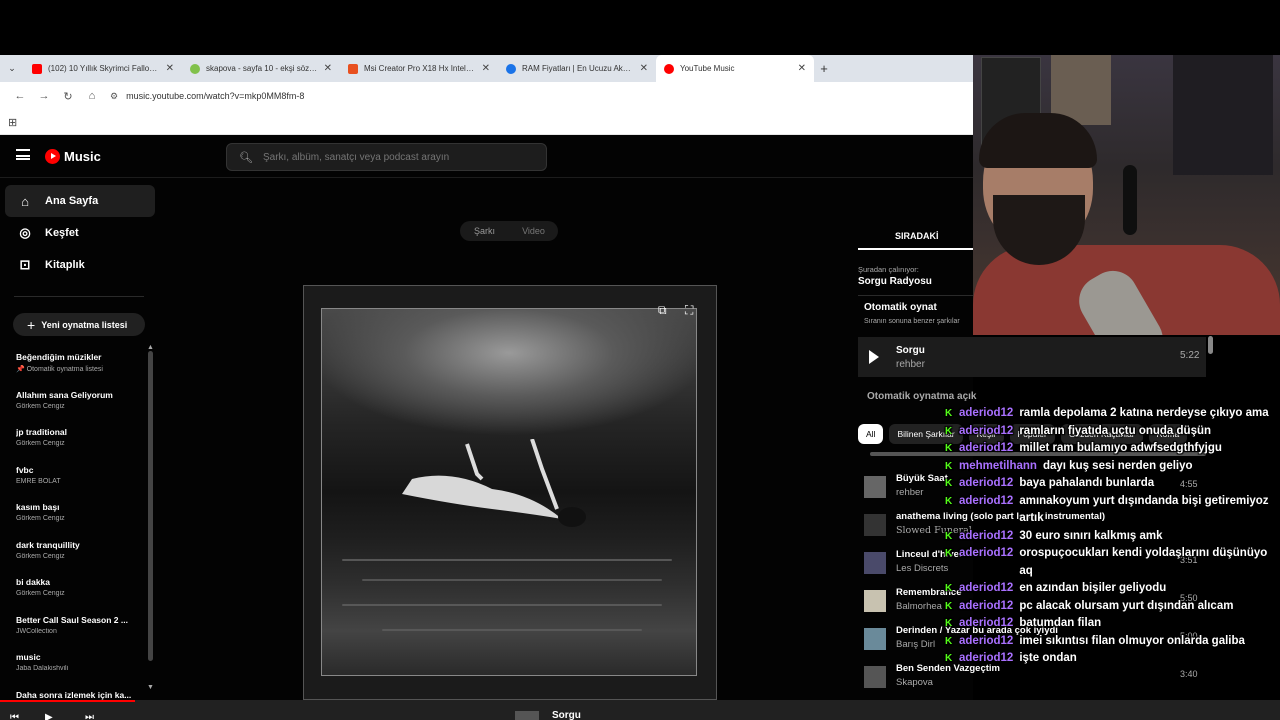 The width and height of the screenshot is (1280, 720). Describe the element at coordinates (67, 701) in the screenshot. I see `progress-bar` at that location.